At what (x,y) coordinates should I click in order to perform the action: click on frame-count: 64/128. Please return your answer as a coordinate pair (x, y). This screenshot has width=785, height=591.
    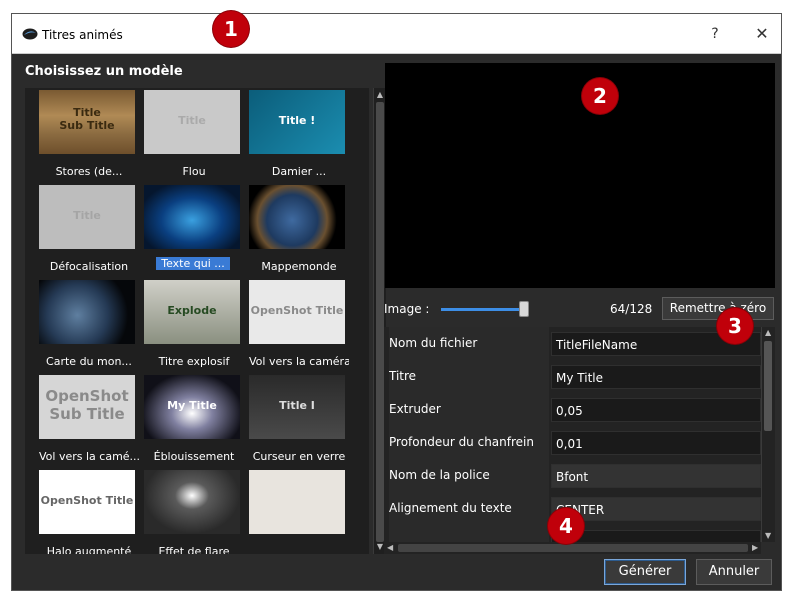
    Looking at the image, I should click on (631, 309).